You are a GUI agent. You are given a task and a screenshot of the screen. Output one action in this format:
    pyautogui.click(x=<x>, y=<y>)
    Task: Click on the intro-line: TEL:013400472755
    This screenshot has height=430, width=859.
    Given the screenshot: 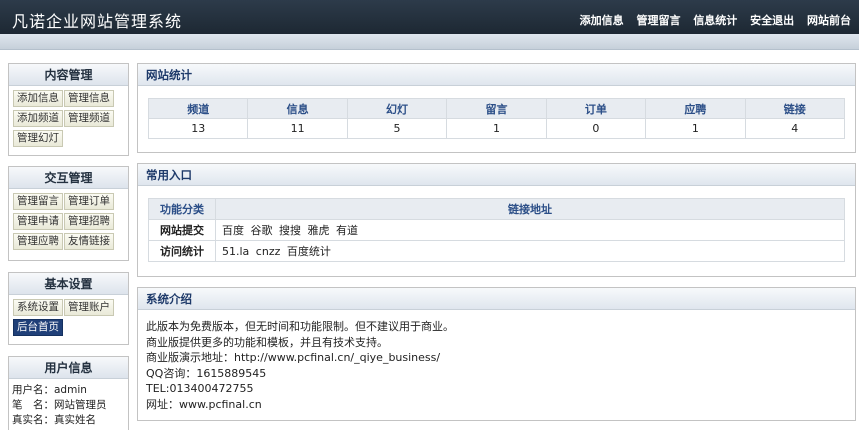 What is the action you would take?
    pyautogui.click(x=200, y=388)
    